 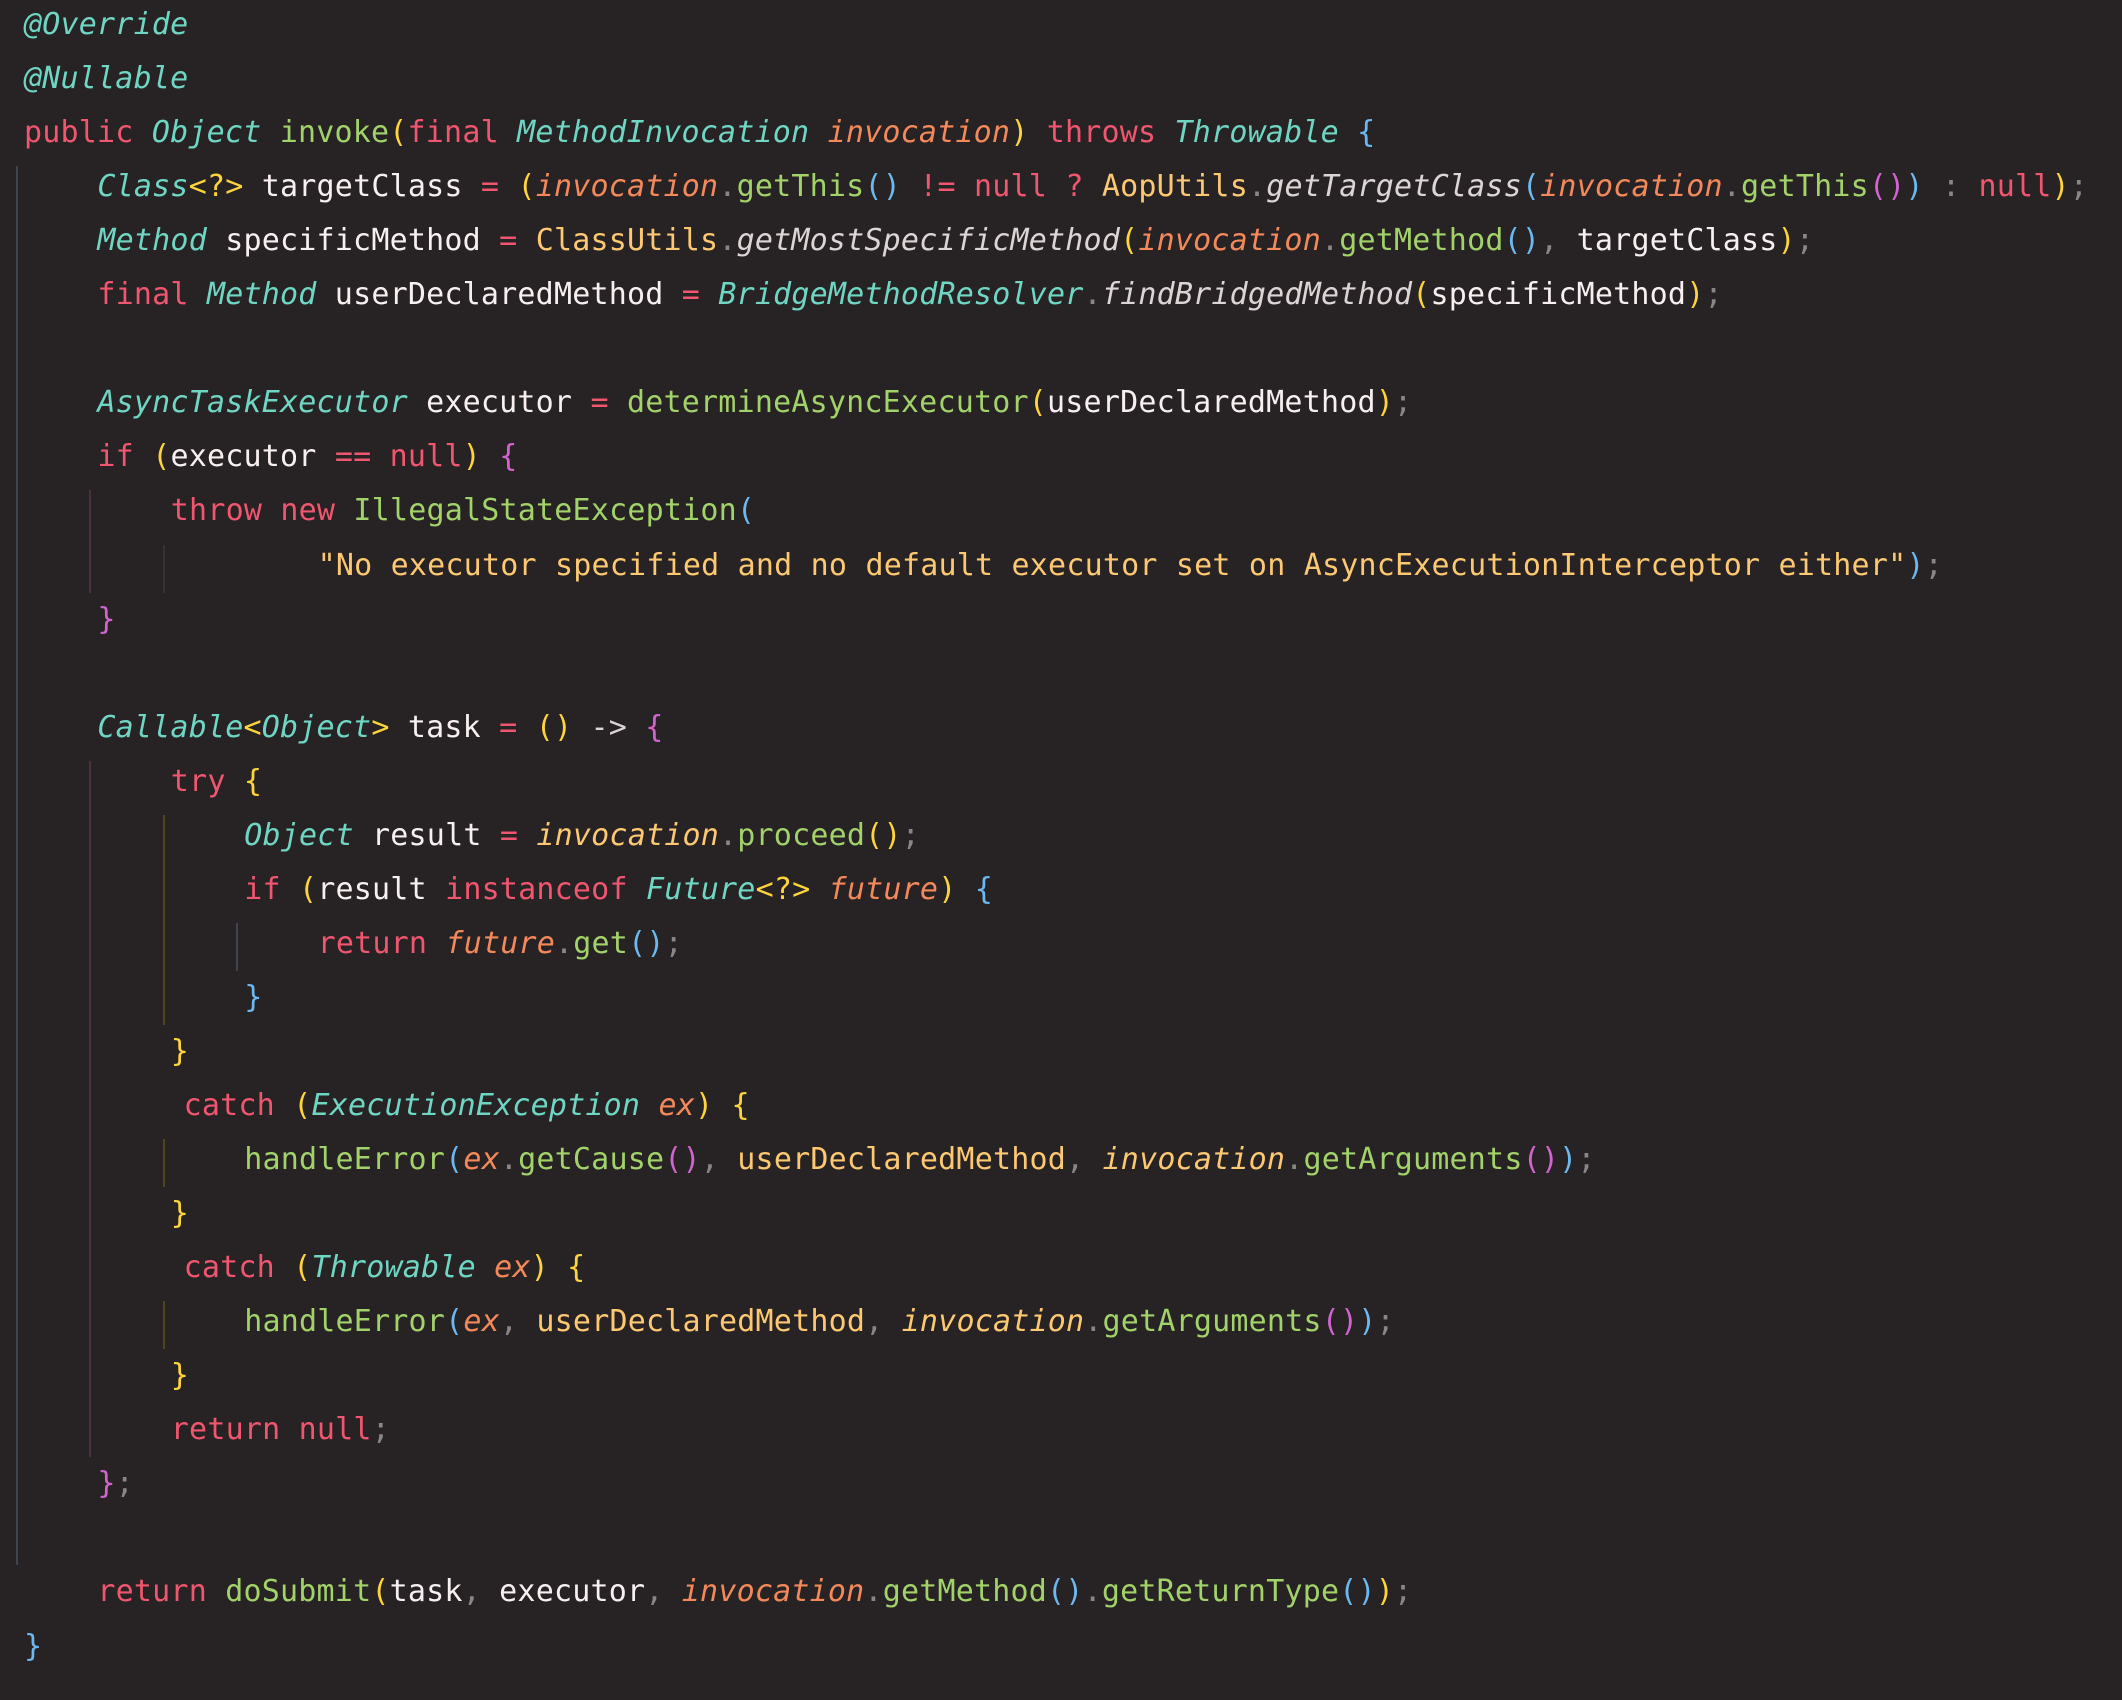 What do you see at coordinates (271, 1430) in the screenshot?
I see `code-token-keyword: return null` at bounding box center [271, 1430].